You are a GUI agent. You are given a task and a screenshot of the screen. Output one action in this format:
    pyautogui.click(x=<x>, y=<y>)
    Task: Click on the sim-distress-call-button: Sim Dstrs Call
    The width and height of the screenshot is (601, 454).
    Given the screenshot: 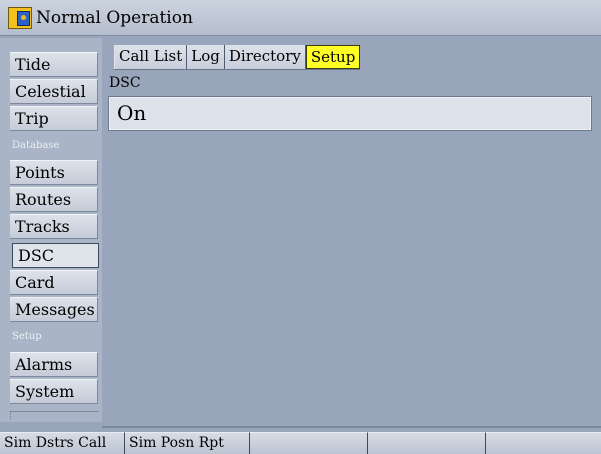 What is the action you would take?
    pyautogui.click(x=62, y=443)
    